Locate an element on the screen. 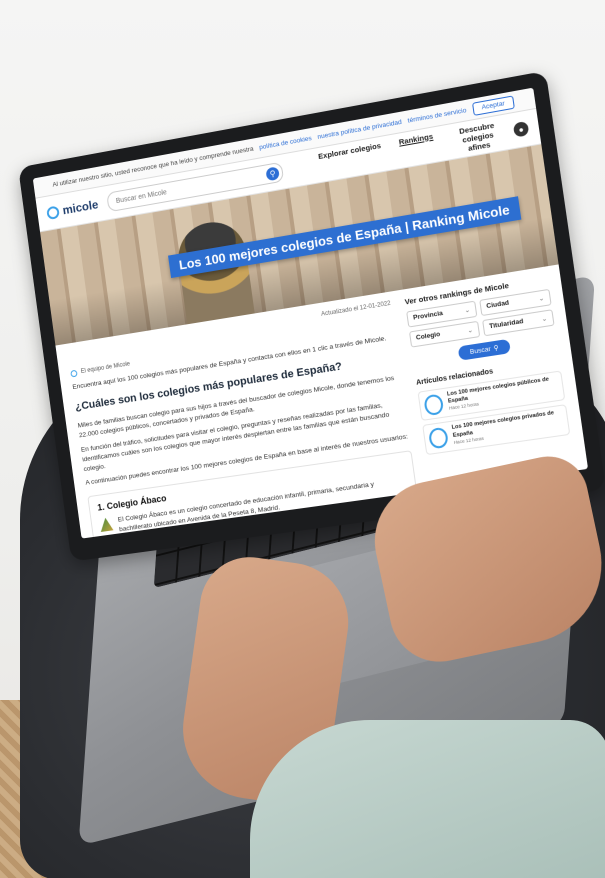 Image resolution: width=605 pixels, height=878 pixels. logo-icon is located at coordinates (53, 212).